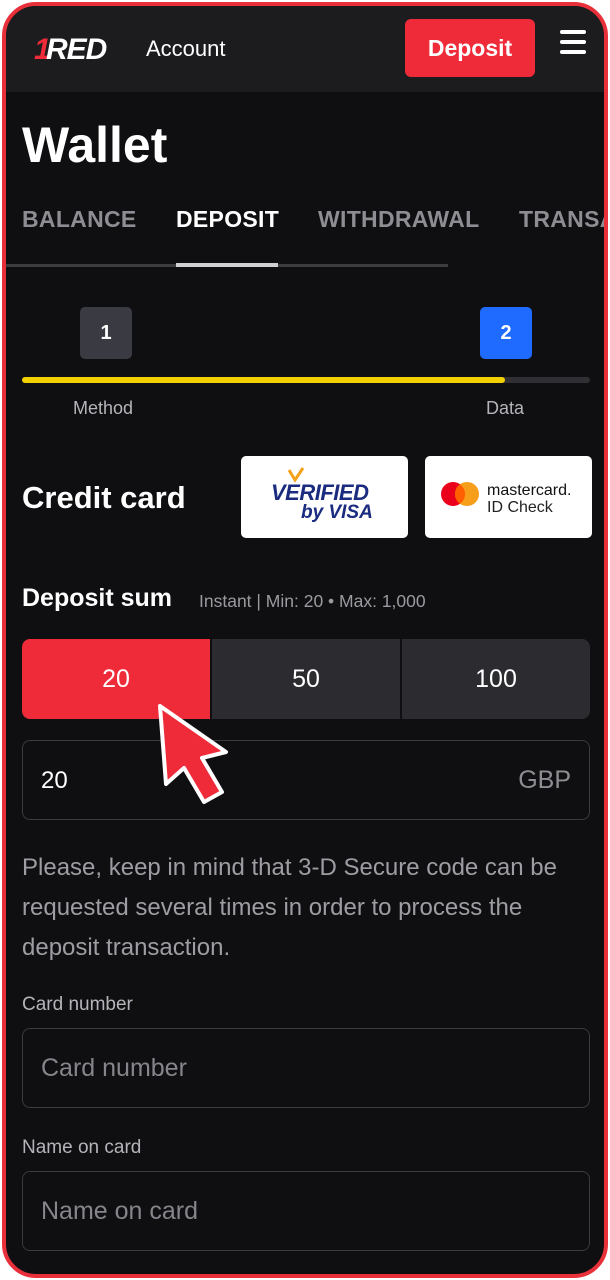 This screenshot has height=1280, width=610. What do you see at coordinates (470, 48) in the screenshot?
I see `header-deposit-button: Deposit` at bounding box center [470, 48].